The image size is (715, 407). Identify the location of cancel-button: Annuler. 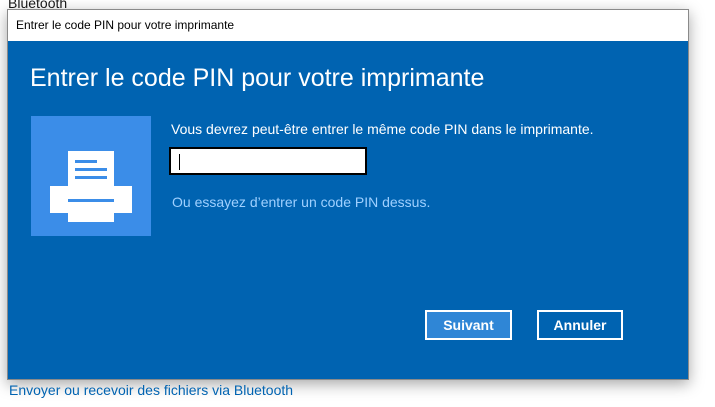
(580, 325).